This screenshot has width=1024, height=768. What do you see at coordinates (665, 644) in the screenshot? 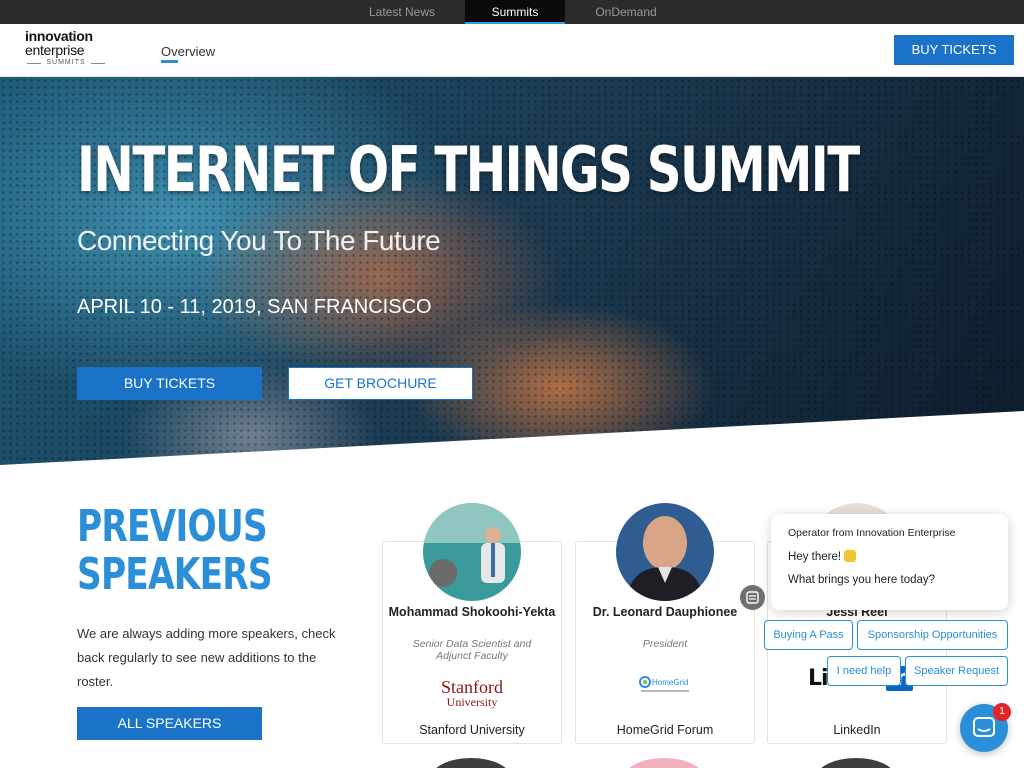
I see `speaker-role: President` at bounding box center [665, 644].